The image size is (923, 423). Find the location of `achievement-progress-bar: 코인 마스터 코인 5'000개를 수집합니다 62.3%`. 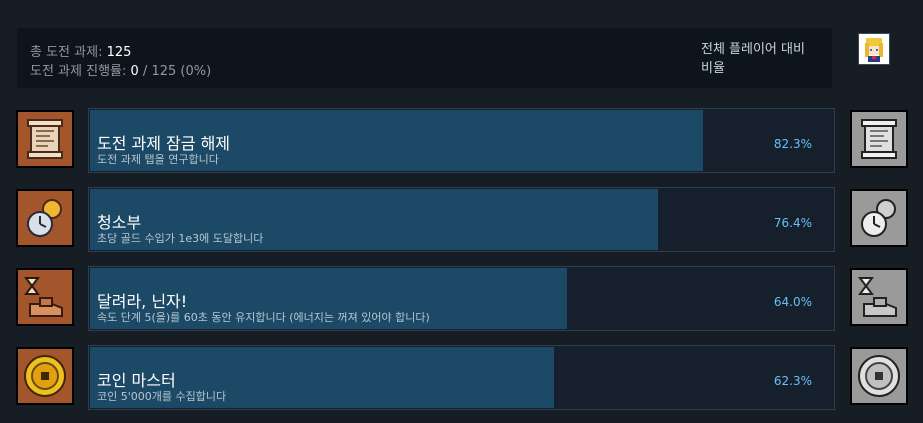

achievement-progress-bar: 코인 마스터 코인 5'000개를 수집합니다 62.3% is located at coordinates (461, 377).